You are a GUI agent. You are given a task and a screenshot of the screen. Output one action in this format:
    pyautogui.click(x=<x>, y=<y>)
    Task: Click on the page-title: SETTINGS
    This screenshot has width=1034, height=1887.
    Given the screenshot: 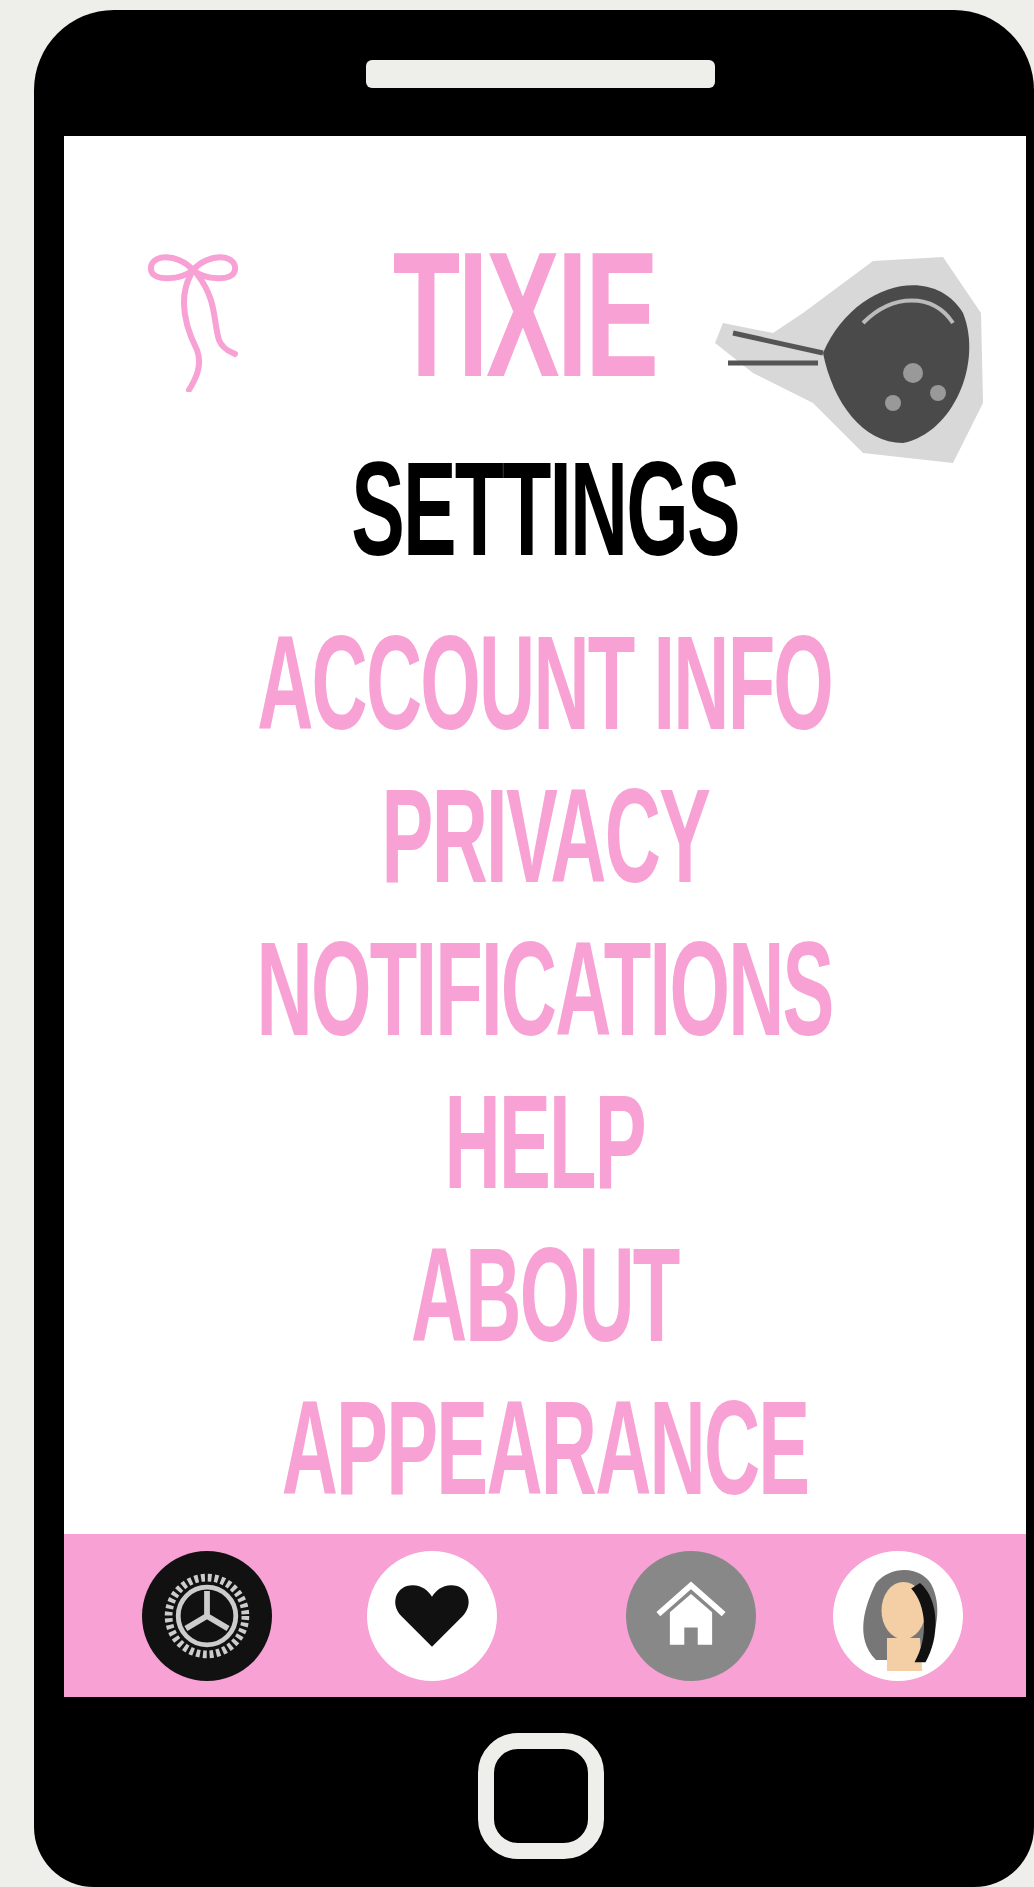 What is the action you would take?
    pyautogui.click(x=545, y=509)
    